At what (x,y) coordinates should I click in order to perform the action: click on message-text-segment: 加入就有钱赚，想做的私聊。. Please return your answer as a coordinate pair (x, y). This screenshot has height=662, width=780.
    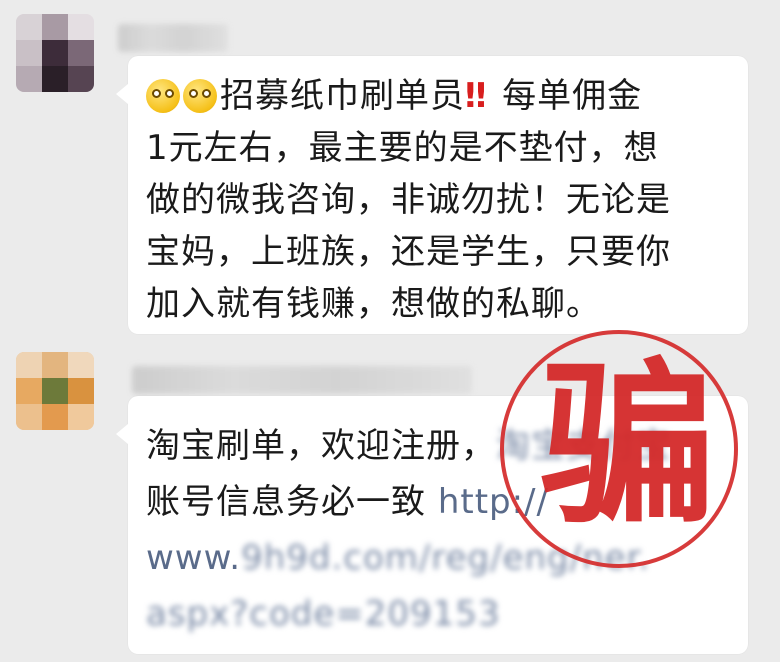
    Looking at the image, I should click on (373, 304).